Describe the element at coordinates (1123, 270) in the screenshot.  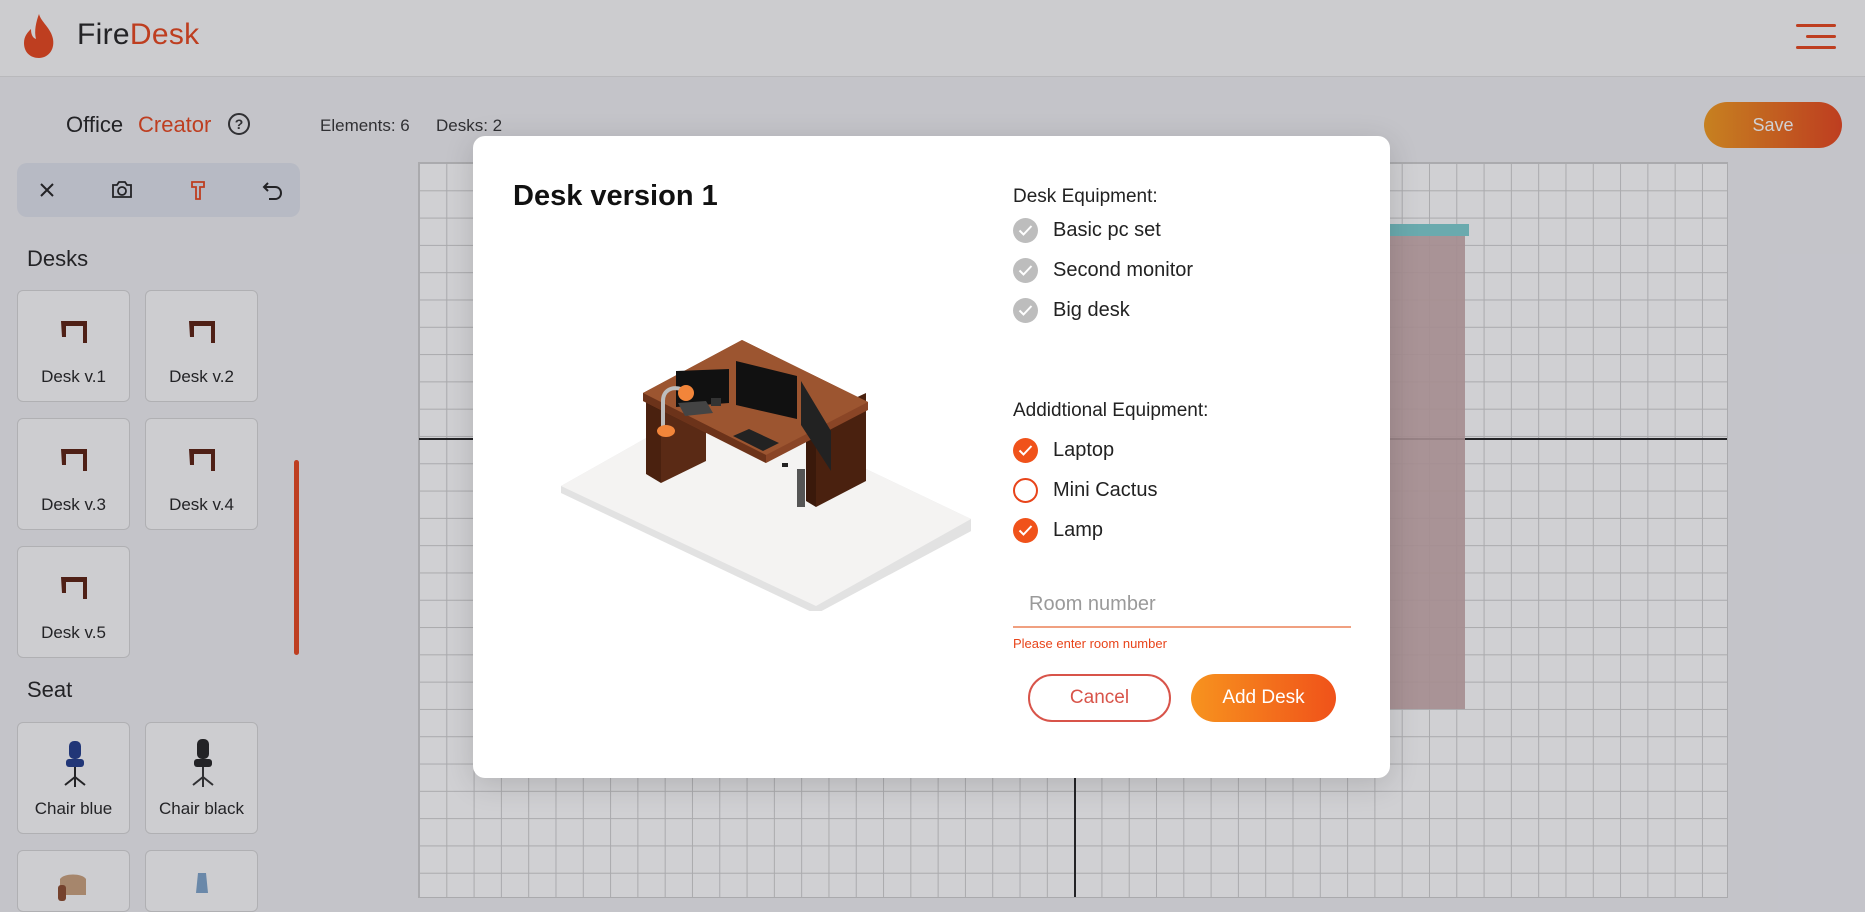
I see `checkbox-label: Second monitor` at that location.